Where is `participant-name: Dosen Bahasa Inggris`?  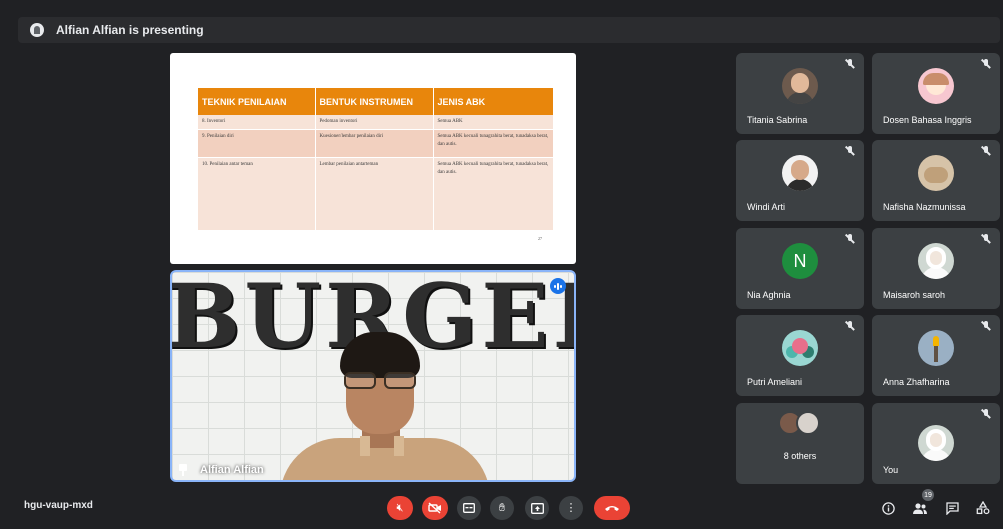
participant-name: Dosen Bahasa Inggris is located at coordinates (927, 120).